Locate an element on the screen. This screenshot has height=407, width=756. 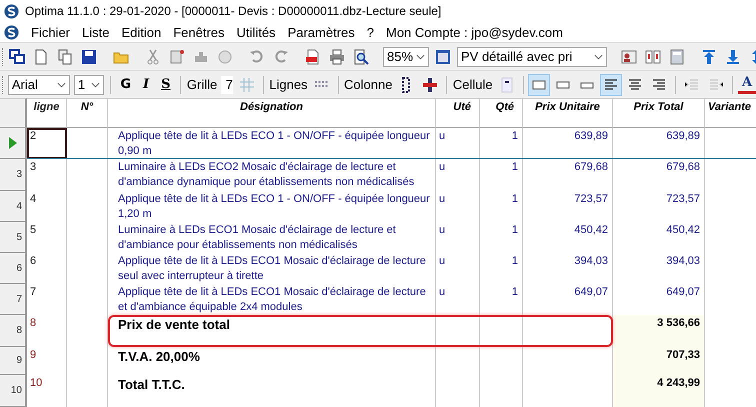
bold-button: G is located at coordinates (125, 84).